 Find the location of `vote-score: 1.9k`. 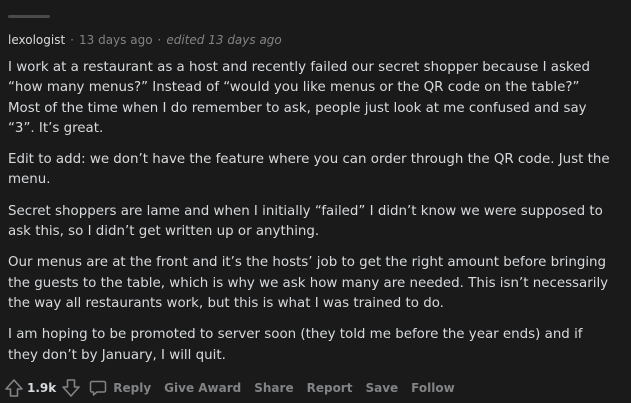

vote-score: 1.9k is located at coordinates (42, 388).